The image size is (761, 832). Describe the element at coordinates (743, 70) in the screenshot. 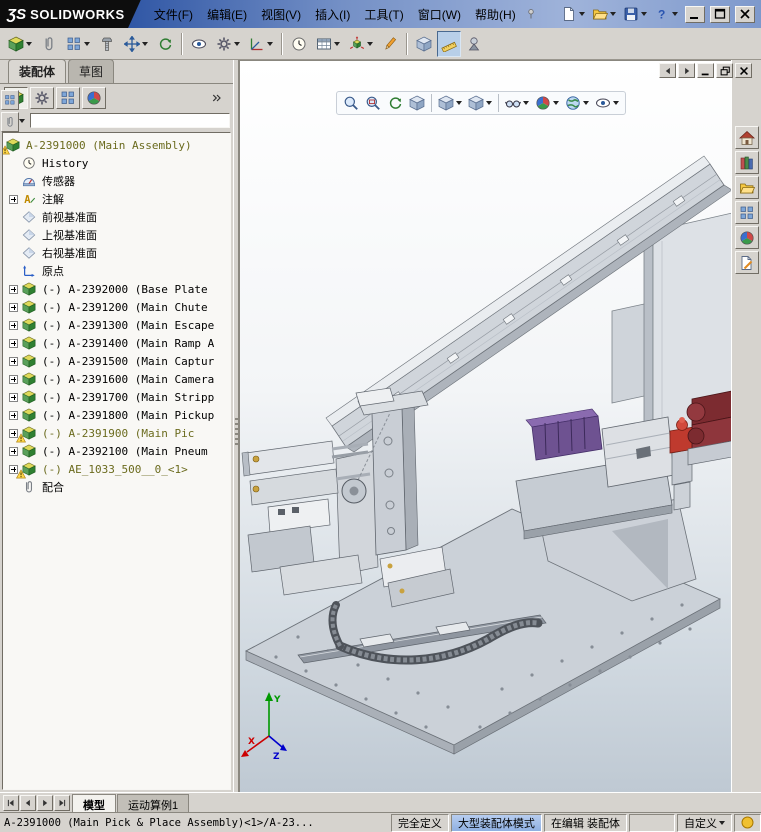

I see `document-close-button` at that location.